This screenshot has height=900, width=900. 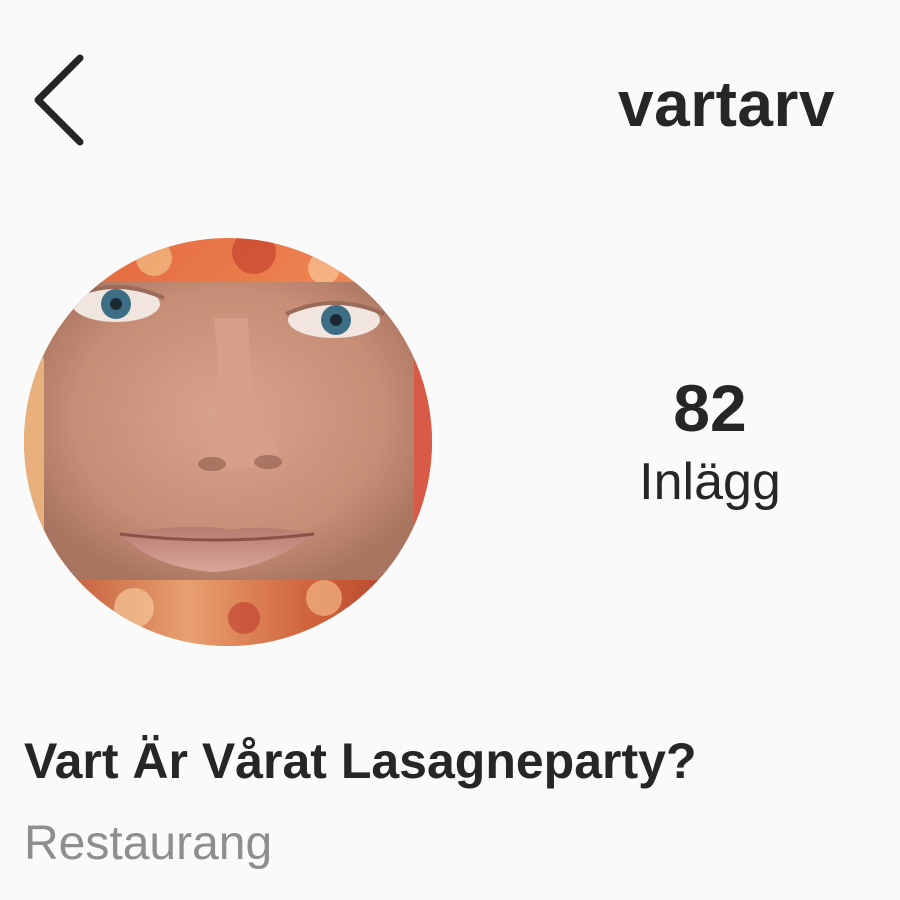 I want to click on profile-username: vartarv, so click(x=726, y=104).